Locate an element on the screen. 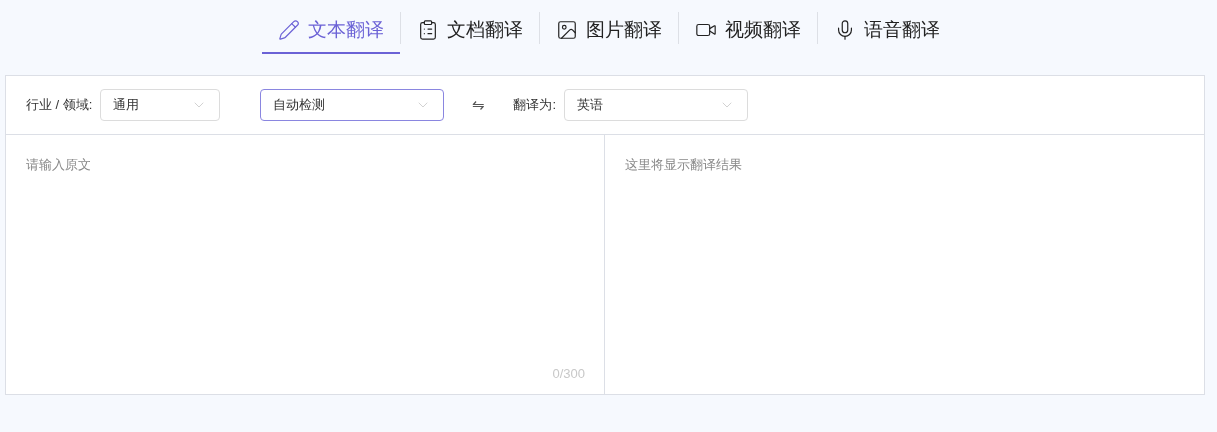  tab: 图片翻译 is located at coordinates (608, 31).